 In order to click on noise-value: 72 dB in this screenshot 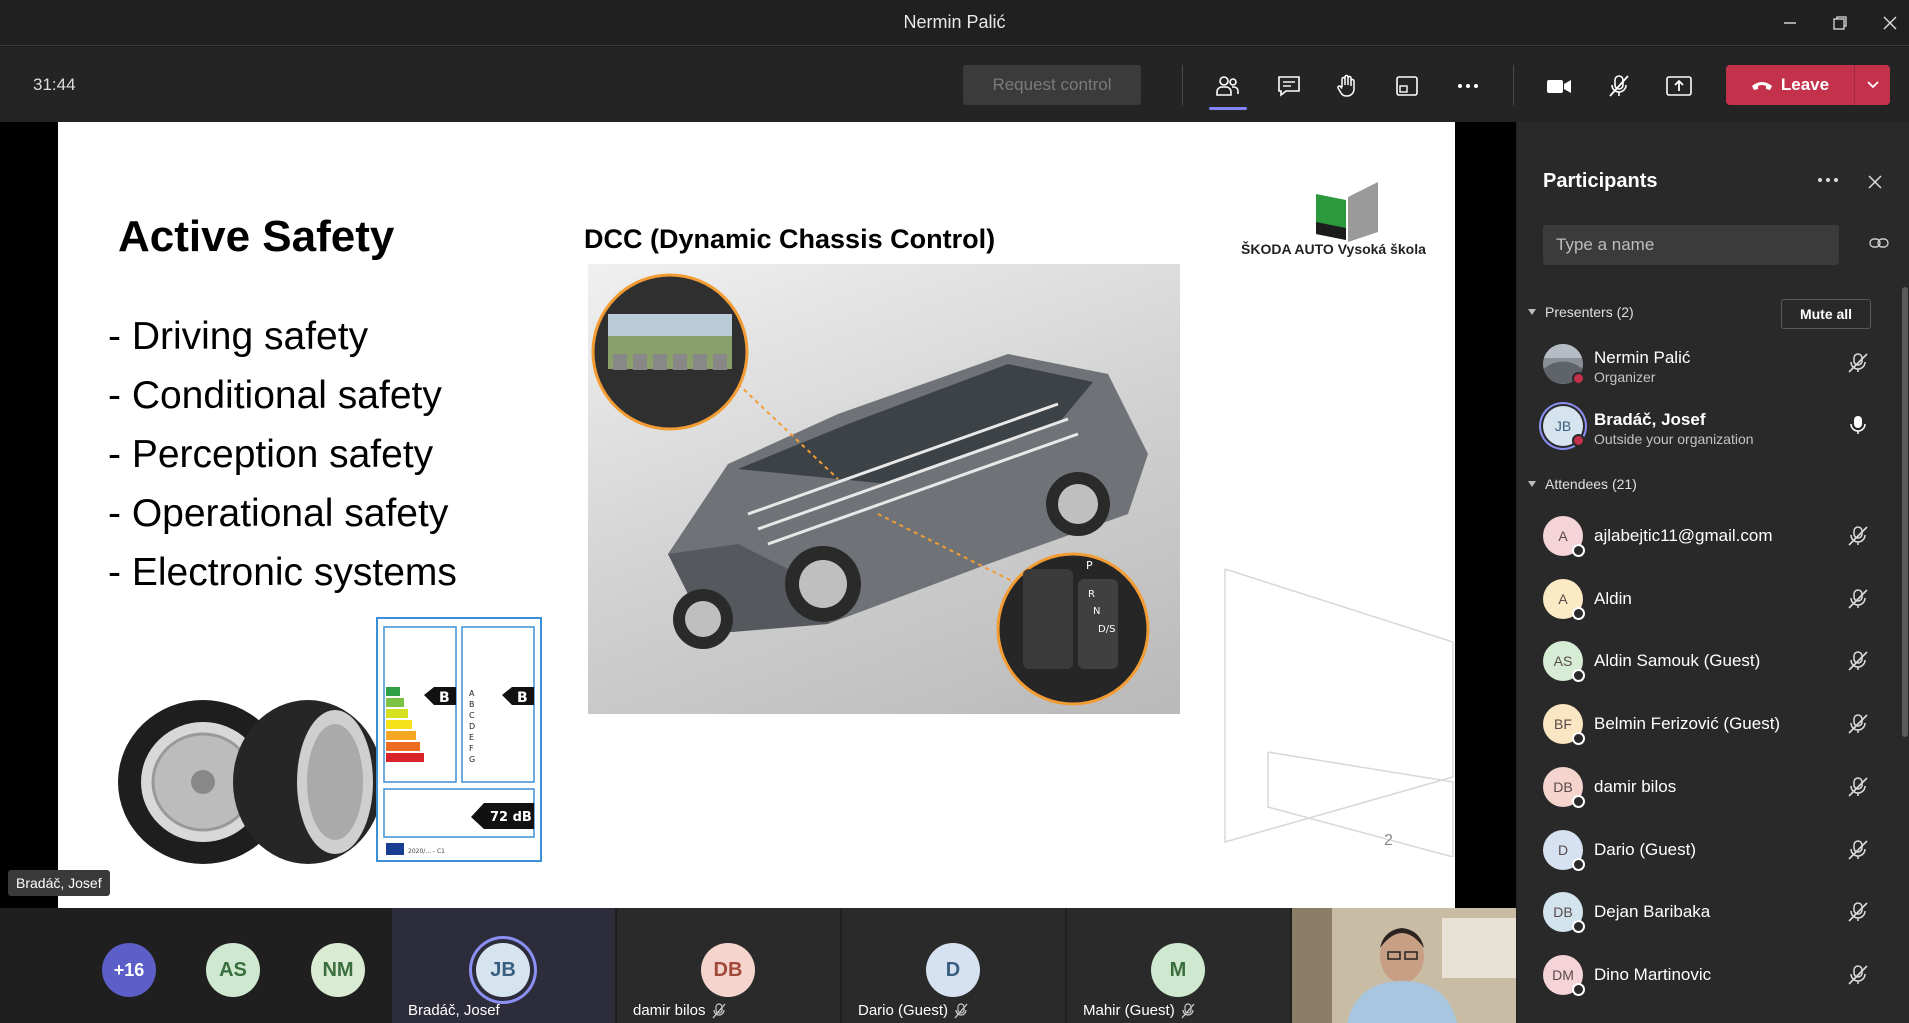, I will do `click(511, 817)`.